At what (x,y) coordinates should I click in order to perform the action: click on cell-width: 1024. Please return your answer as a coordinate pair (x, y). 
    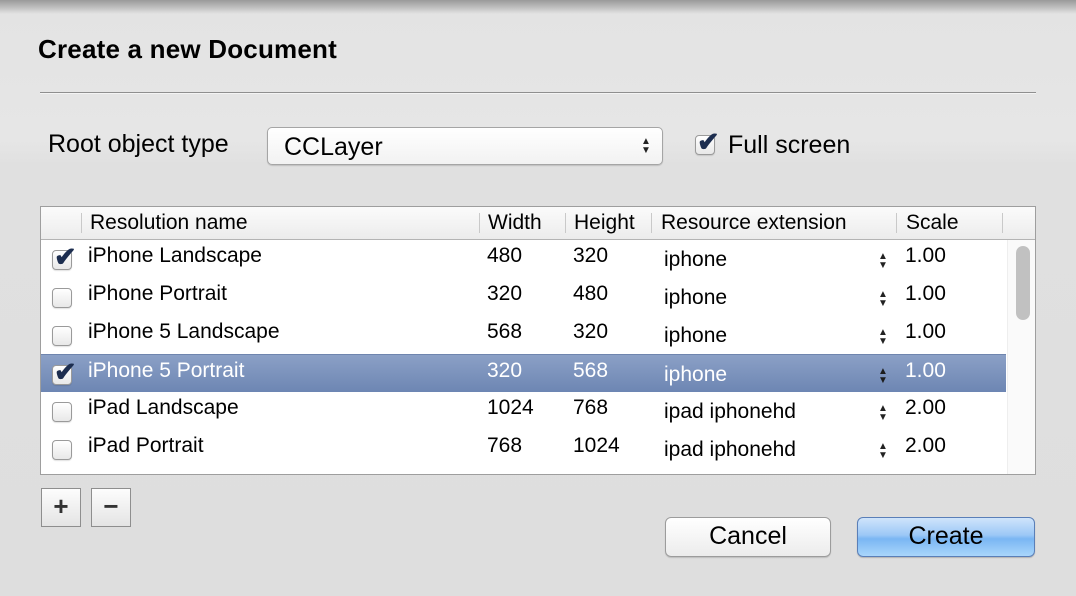
    Looking at the image, I should click on (510, 407).